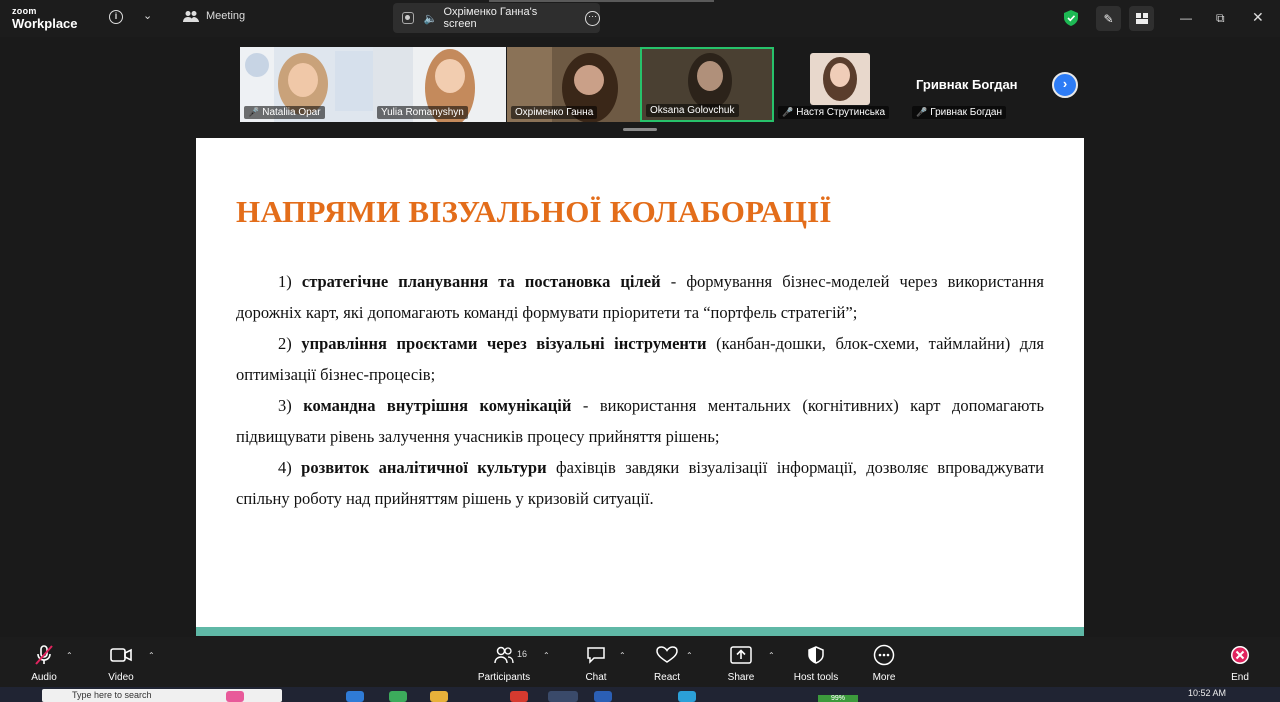 Image resolution: width=1280 pixels, height=702 pixels. What do you see at coordinates (667, 677) in the screenshot?
I see `react-label: React` at bounding box center [667, 677].